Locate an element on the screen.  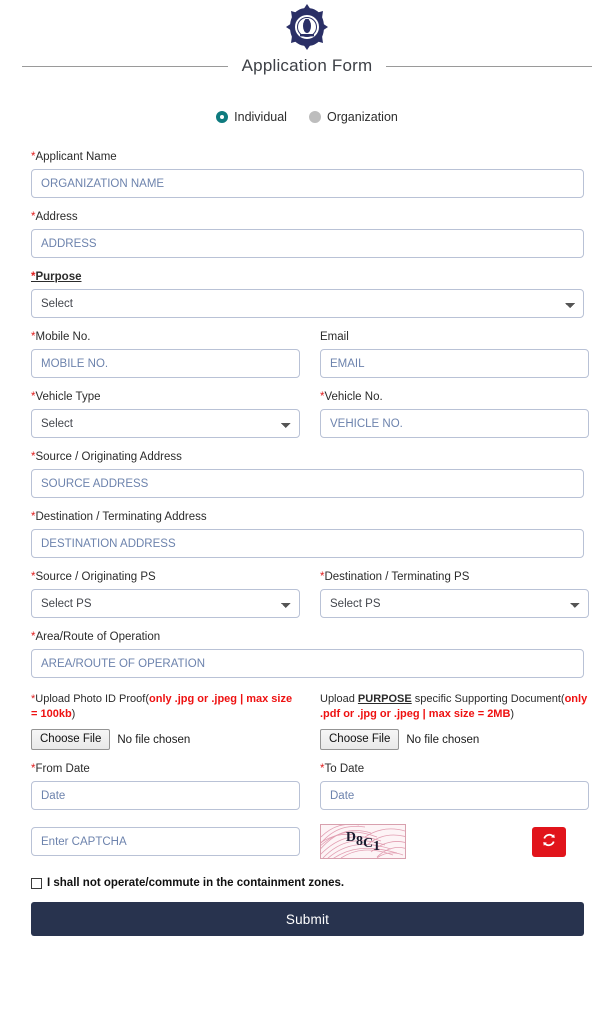
field-source-address: *Source / Originating Address is located at coordinates (307, 474).